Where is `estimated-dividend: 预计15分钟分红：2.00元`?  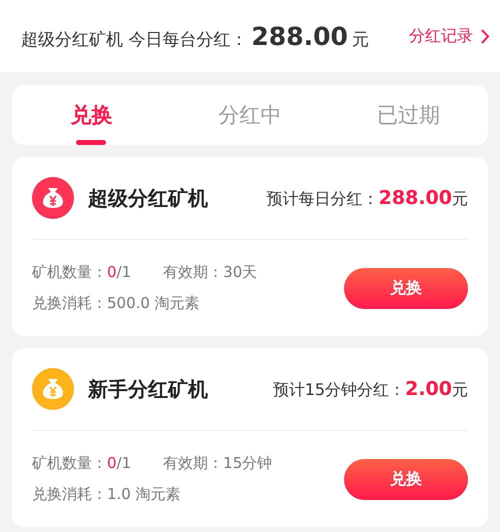 estimated-dividend: 预计15分钟分红：2.00元 is located at coordinates (370, 389).